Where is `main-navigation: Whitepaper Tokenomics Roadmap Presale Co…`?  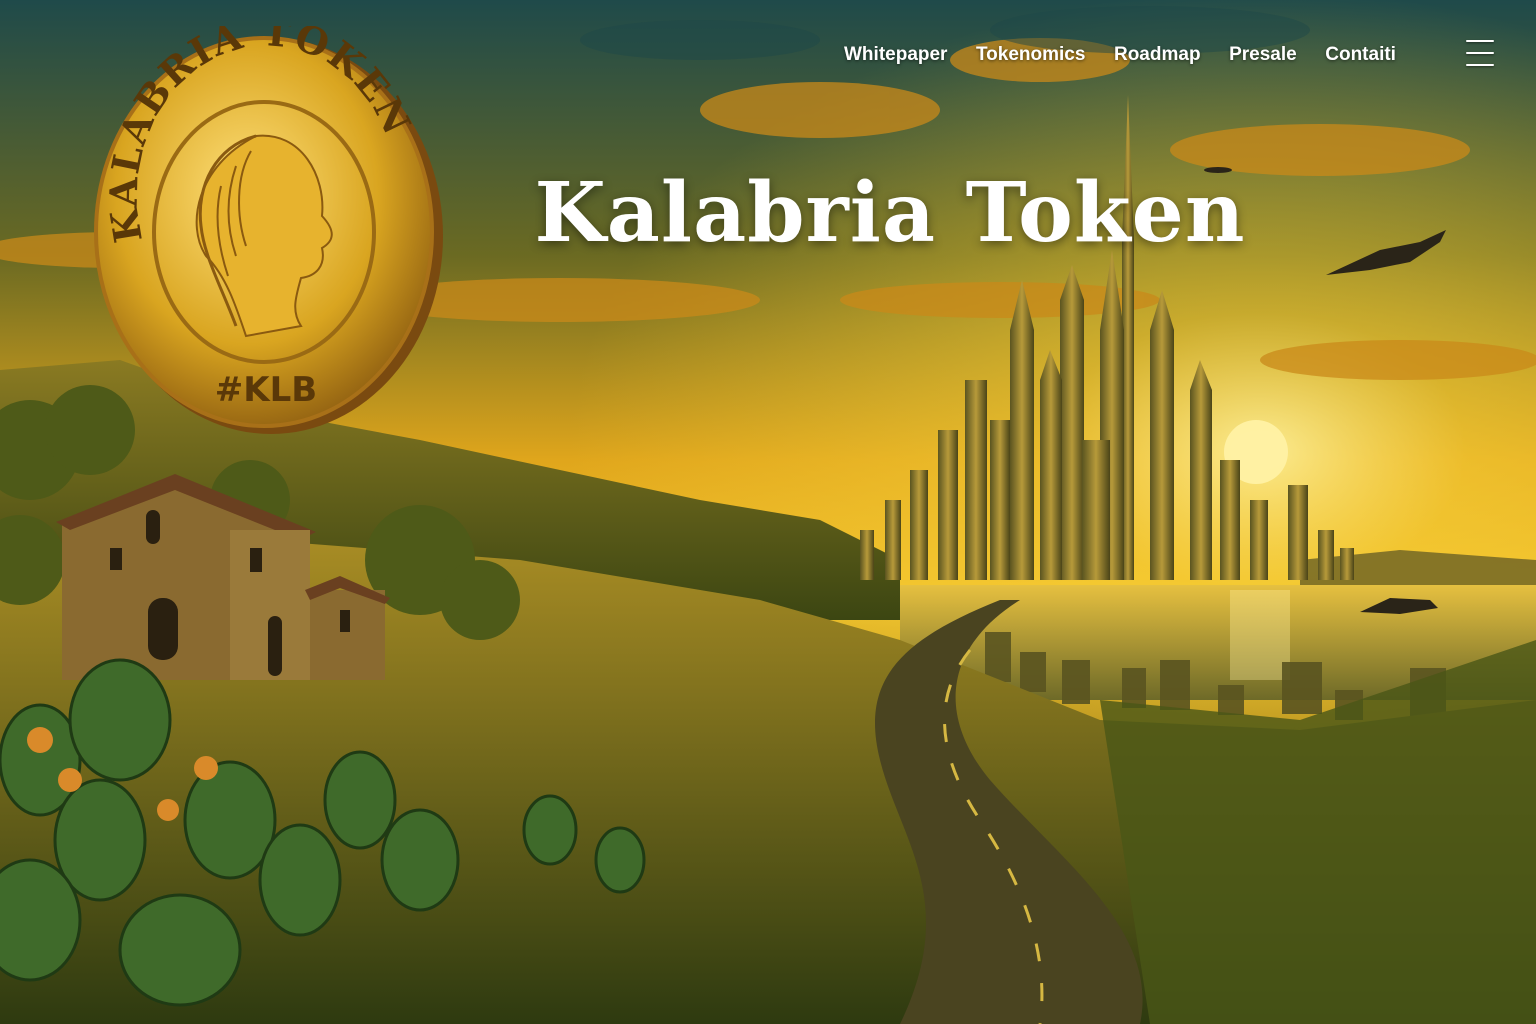 main-navigation: Whitepaper Tokenomics Roadmap Presale Co… is located at coordinates (1120, 55).